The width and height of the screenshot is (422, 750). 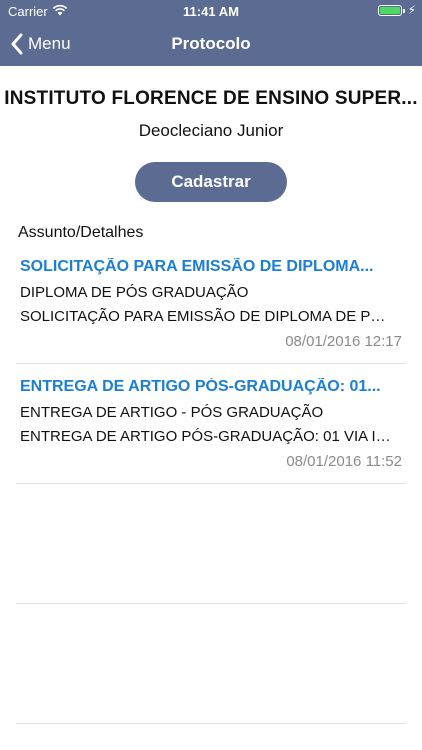 What do you see at coordinates (211, 130) in the screenshot?
I see `user-name: Deocleciano Junior` at bounding box center [211, 130].